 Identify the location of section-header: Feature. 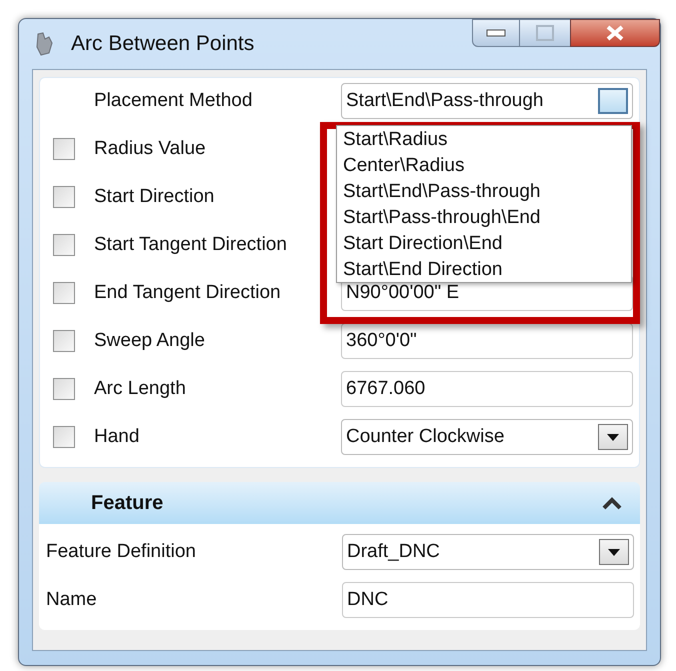
(339, 503).